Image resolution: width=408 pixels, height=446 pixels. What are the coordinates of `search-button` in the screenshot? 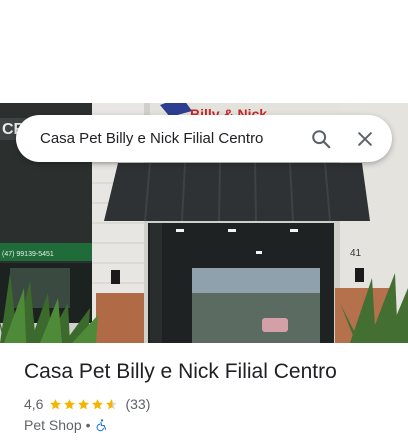 It's located at (321, 139).